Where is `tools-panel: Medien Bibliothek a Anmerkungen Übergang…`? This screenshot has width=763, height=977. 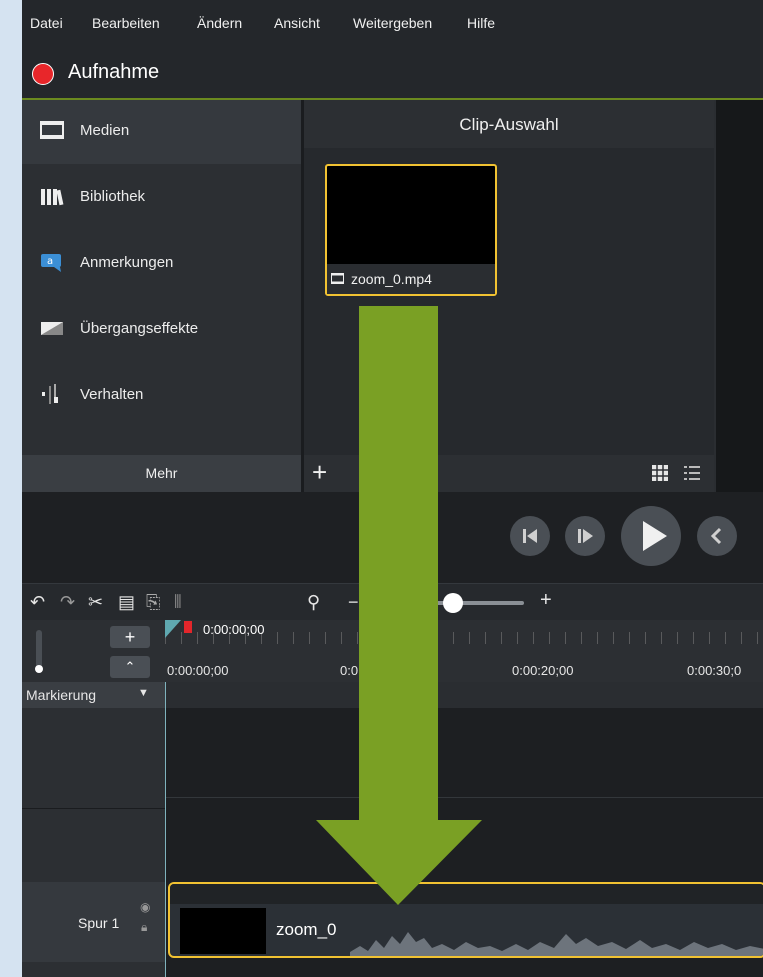
tools-panel: Medien Bibliothek a Anmerkungen Übergang… is located at coordinates (161, 296).